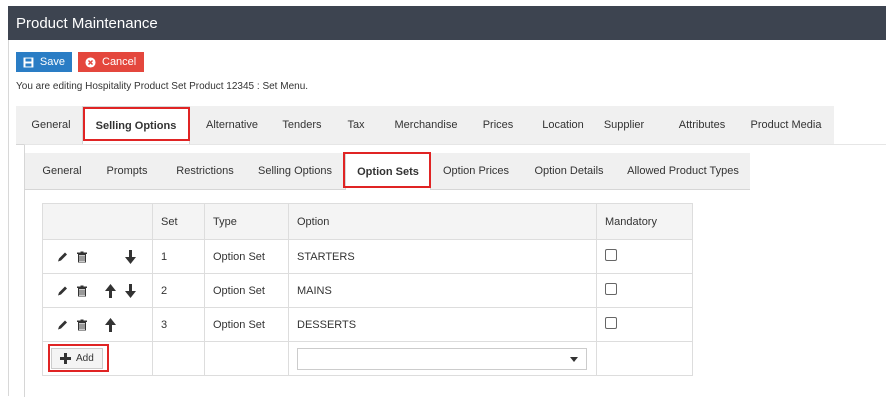 Image resolution: width=886 pixels, height=397 pixels. I want to click on subtab-option-details: Option Details, so click(569, 171).